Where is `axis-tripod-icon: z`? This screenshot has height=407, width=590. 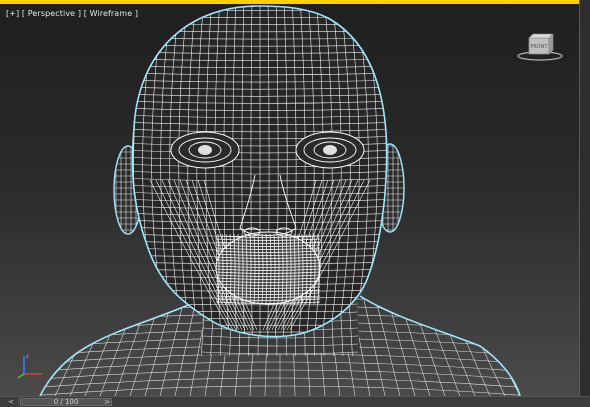
axis-tripod-icon: z is located at coordinates (29, 366).